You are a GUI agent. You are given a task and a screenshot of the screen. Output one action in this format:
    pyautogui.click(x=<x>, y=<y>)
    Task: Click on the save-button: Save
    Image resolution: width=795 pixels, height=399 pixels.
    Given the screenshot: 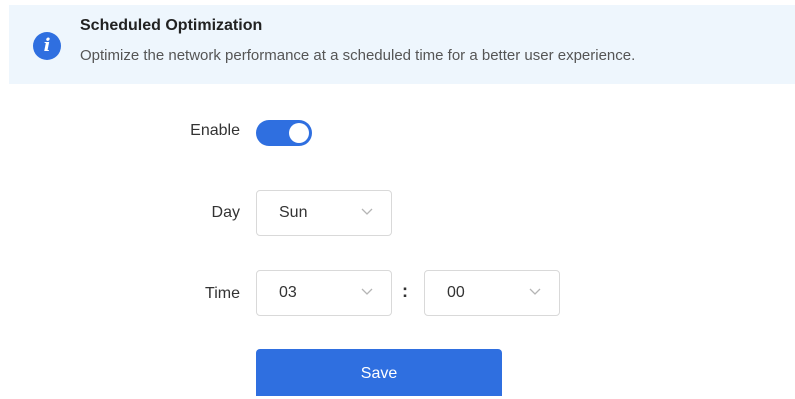 What is the action you would take?
    pyautogui.click(x=379, y=372)
    